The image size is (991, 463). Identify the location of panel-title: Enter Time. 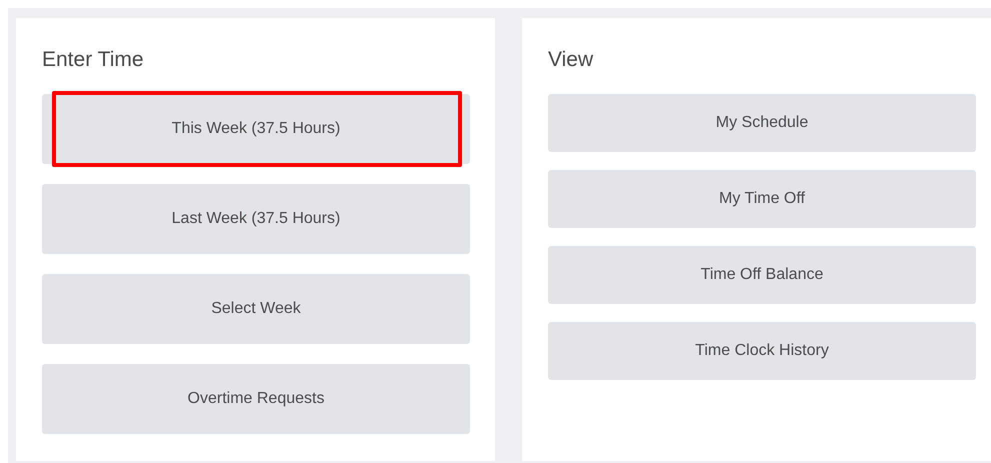
(93, 60).